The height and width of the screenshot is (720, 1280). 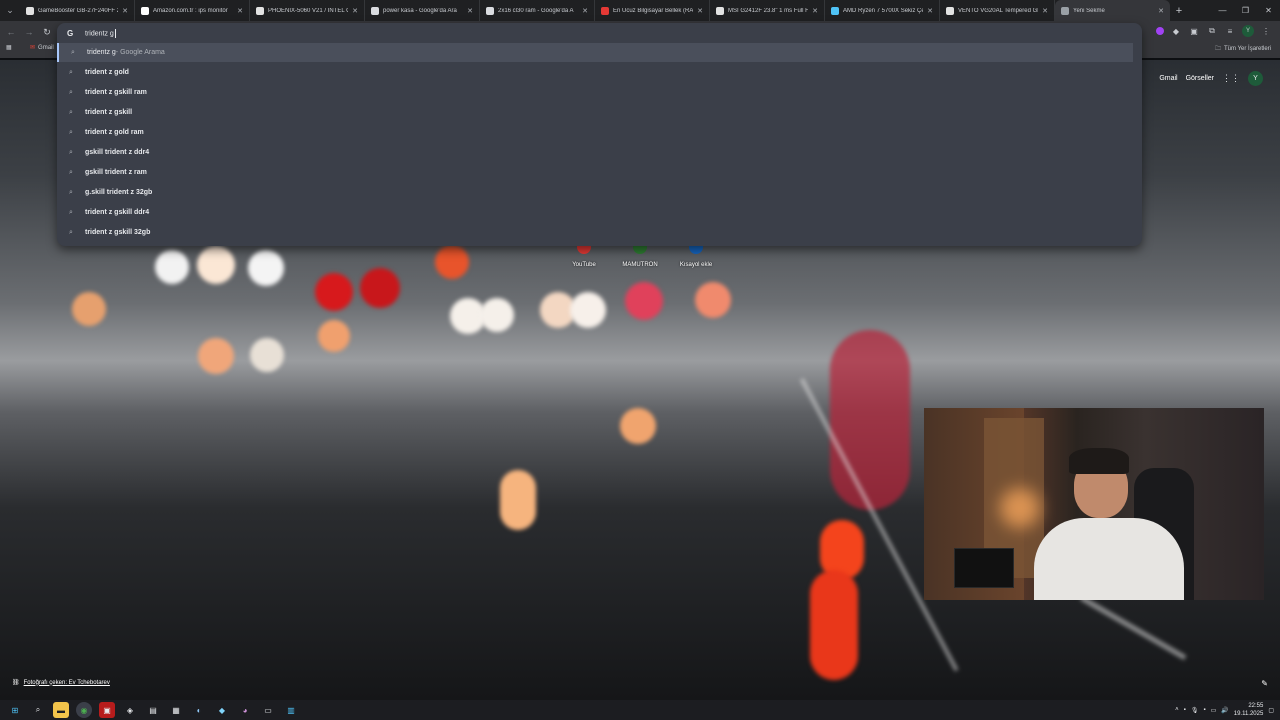 I want to click on shortcut-label: YouTube, so click(x=584, y=265).